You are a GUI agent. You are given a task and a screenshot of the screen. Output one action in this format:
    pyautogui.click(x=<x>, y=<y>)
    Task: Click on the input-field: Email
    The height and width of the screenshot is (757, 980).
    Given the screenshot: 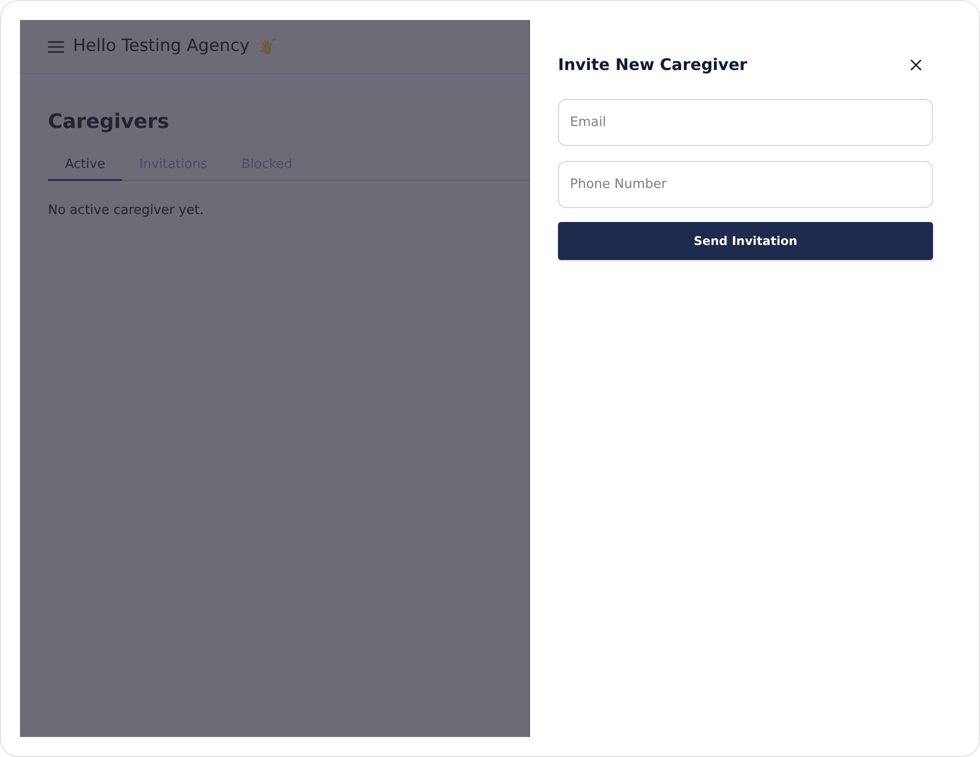 What is the action you would take?
    pyautogui.click(x=745, y=122)
    